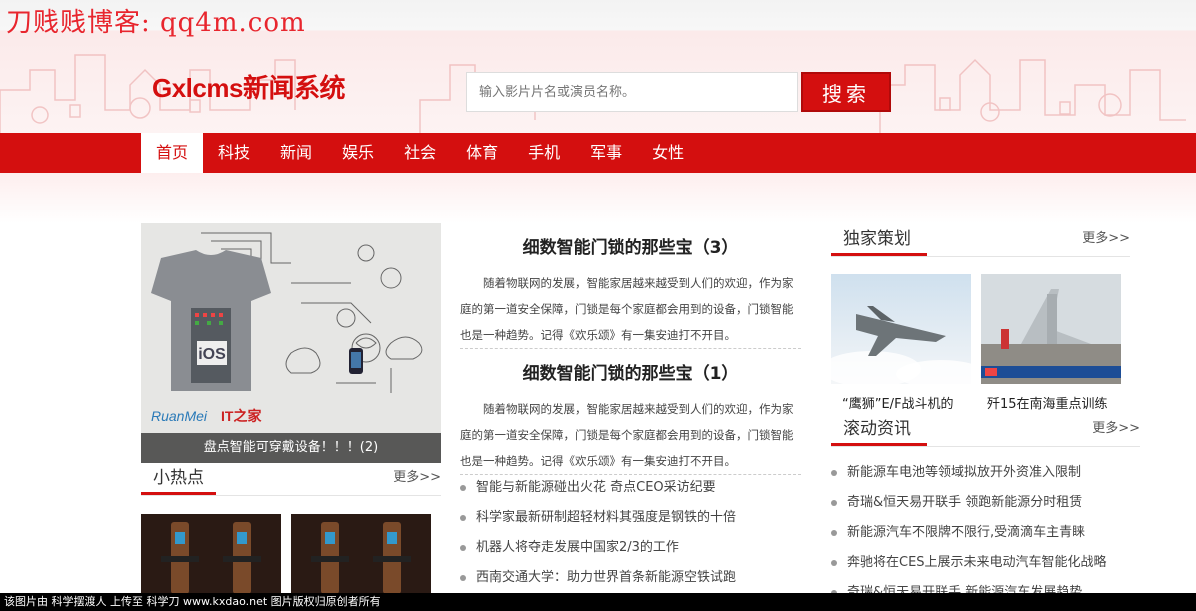 Image resolution: width=1196 pixels, height=611 pixels. What do you see at coordinates (606, 153) in the screenshot?
I see `nav-item-military: 军事` at bounding box center [606, 153].